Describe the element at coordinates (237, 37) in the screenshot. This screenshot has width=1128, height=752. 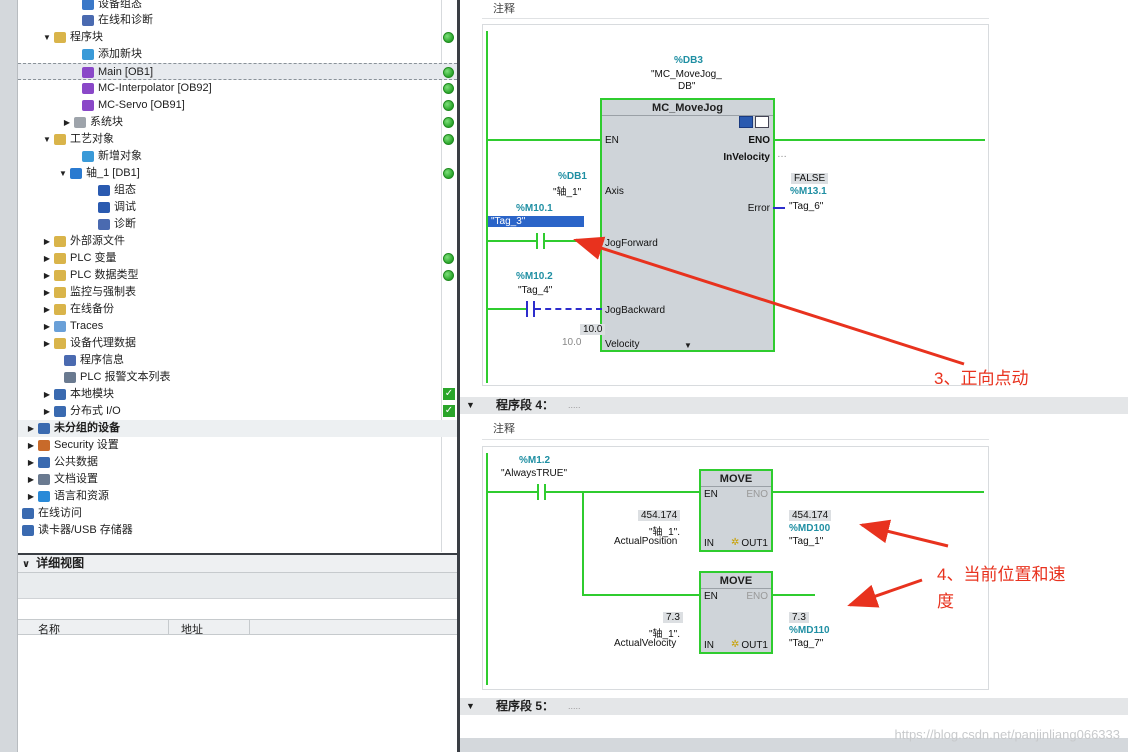
I see `tree-item: ▼ 程序块` at that location.